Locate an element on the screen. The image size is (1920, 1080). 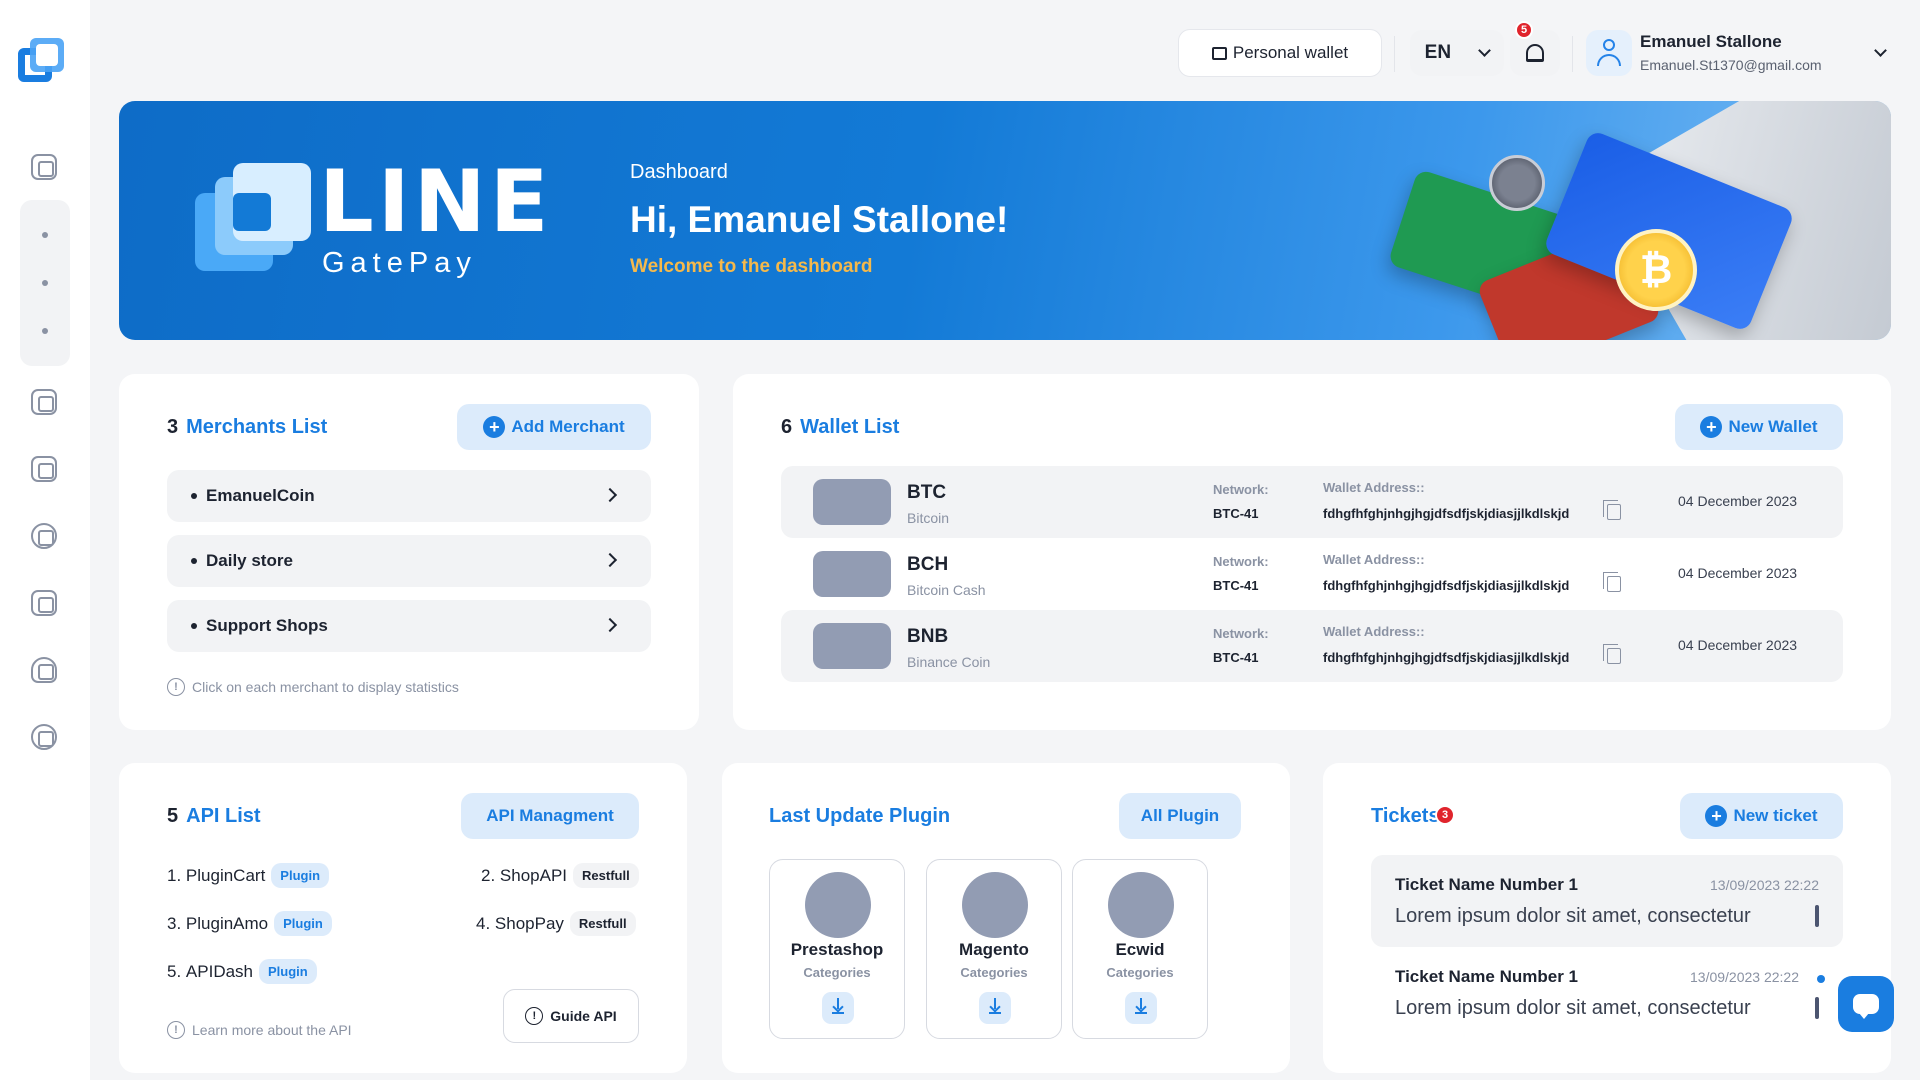
plugin-card: Prestashop Categories is located at coordinates (837, 949).